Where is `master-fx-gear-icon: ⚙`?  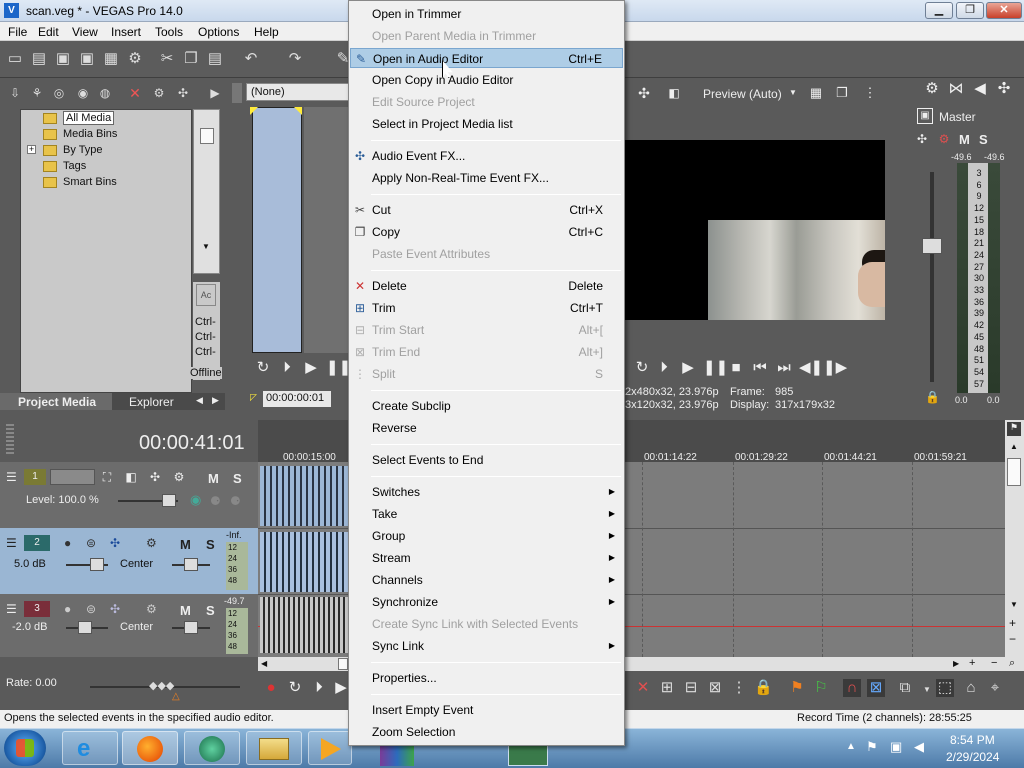
master-fx-gear-icon: ⚙ is located at coordinates (944, 139).